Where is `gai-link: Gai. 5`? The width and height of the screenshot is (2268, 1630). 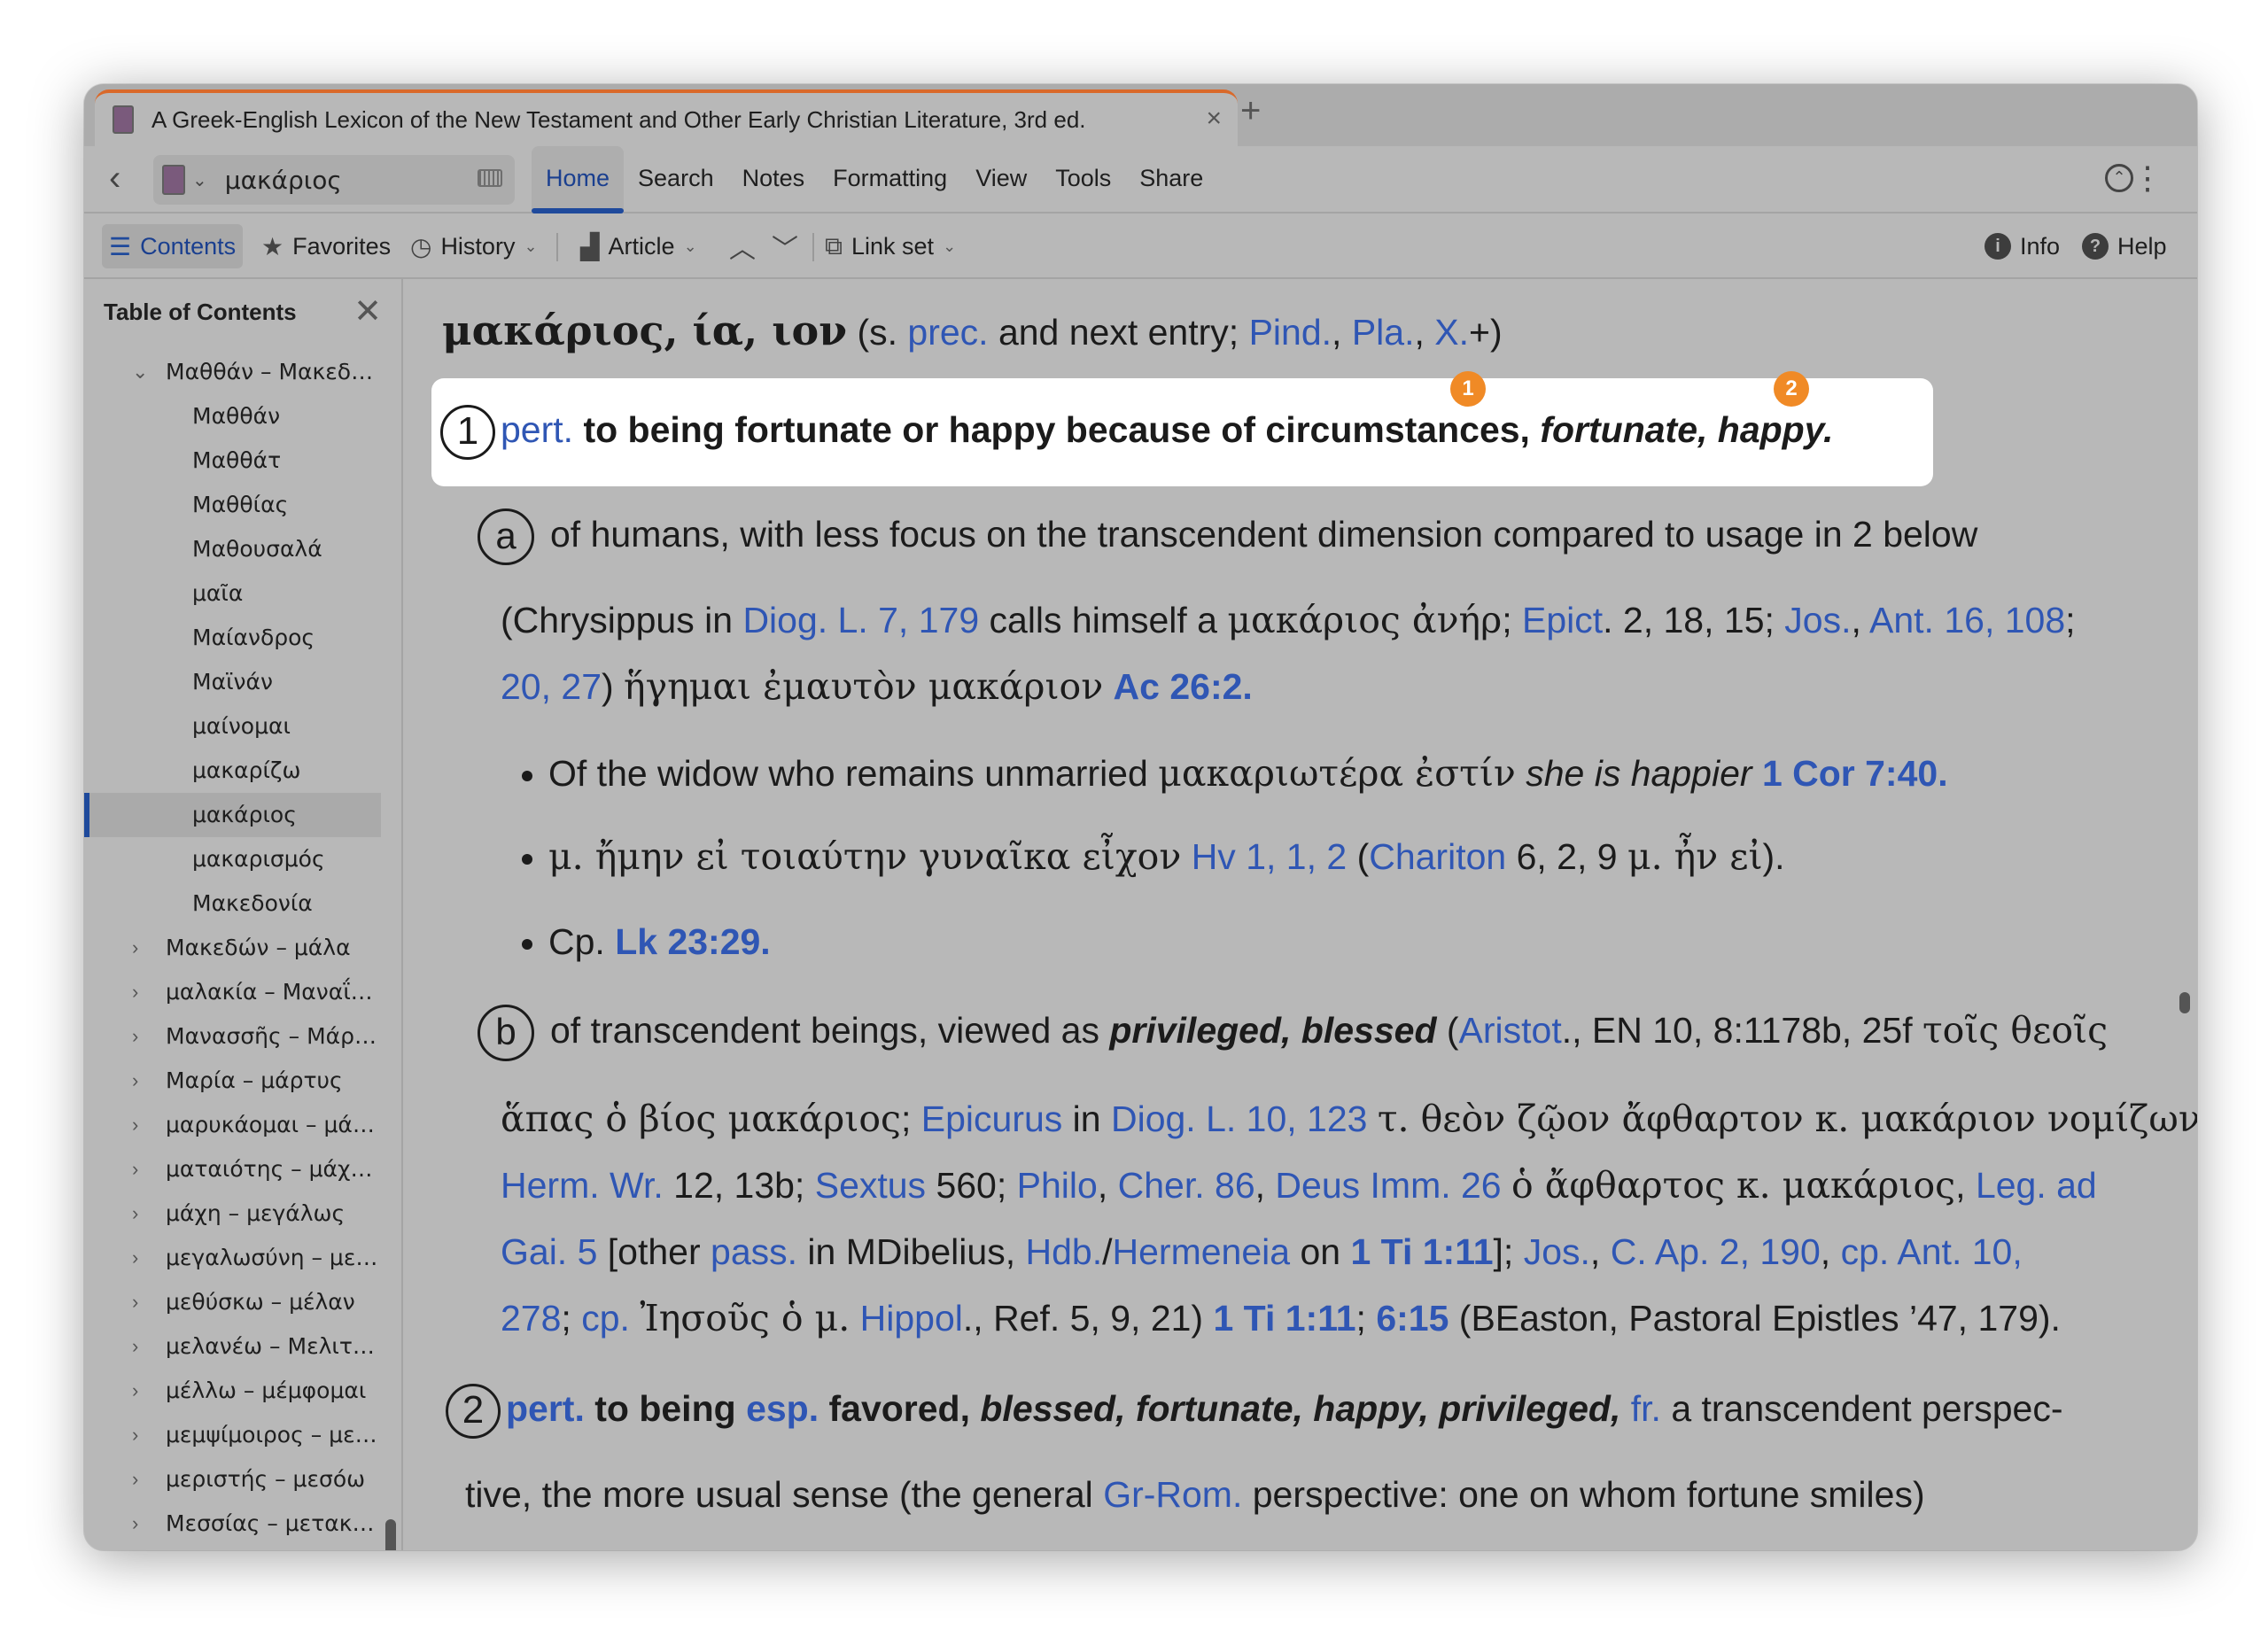 gai-link: Gai. 5 is located at coordinates (549, 1251).